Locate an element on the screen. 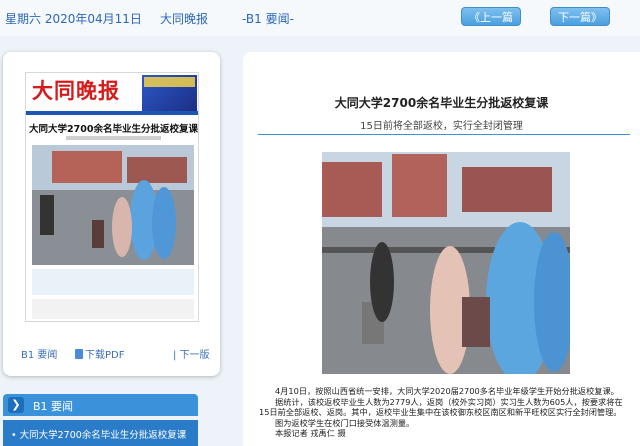 This screenshot has height=446, width=640. thumbnail-links: B1 要闻 下载PDF | 下一版 is located at coordinates (111, 354).